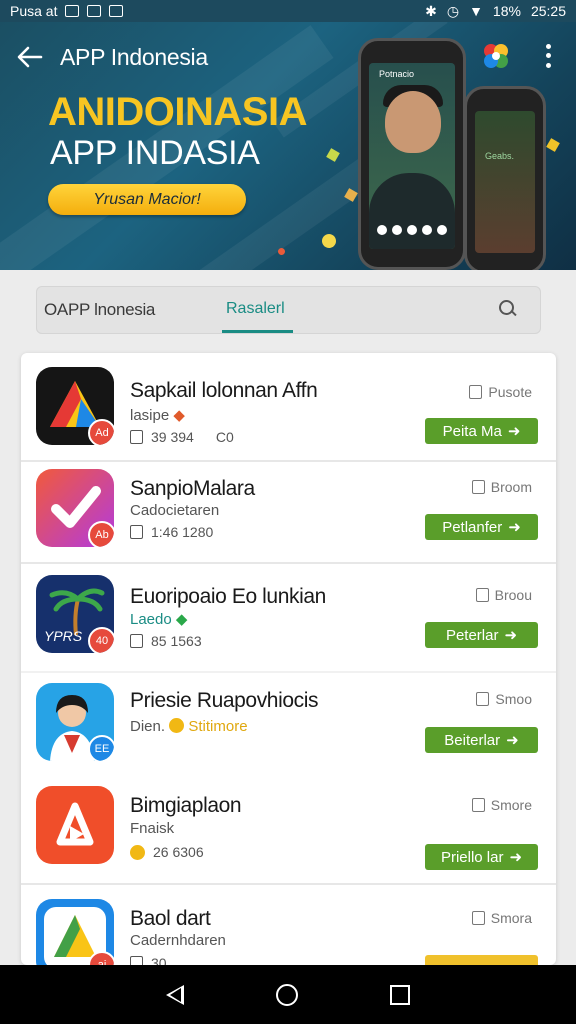 Image resolution: width=576 pixels, height=1024 pixels. Describe the element at coordinates (504, 699) in the screenshot. I see `status-label: Smoo` at that location.